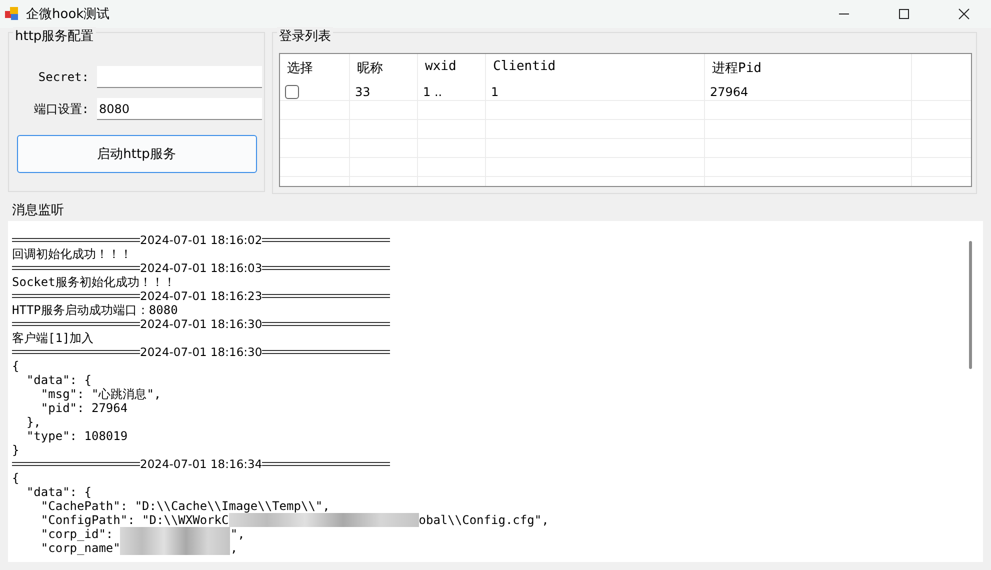  Describe the element at coordinates (54, 36) in the screenshot. I see `group-title: http服务配置` at that location.